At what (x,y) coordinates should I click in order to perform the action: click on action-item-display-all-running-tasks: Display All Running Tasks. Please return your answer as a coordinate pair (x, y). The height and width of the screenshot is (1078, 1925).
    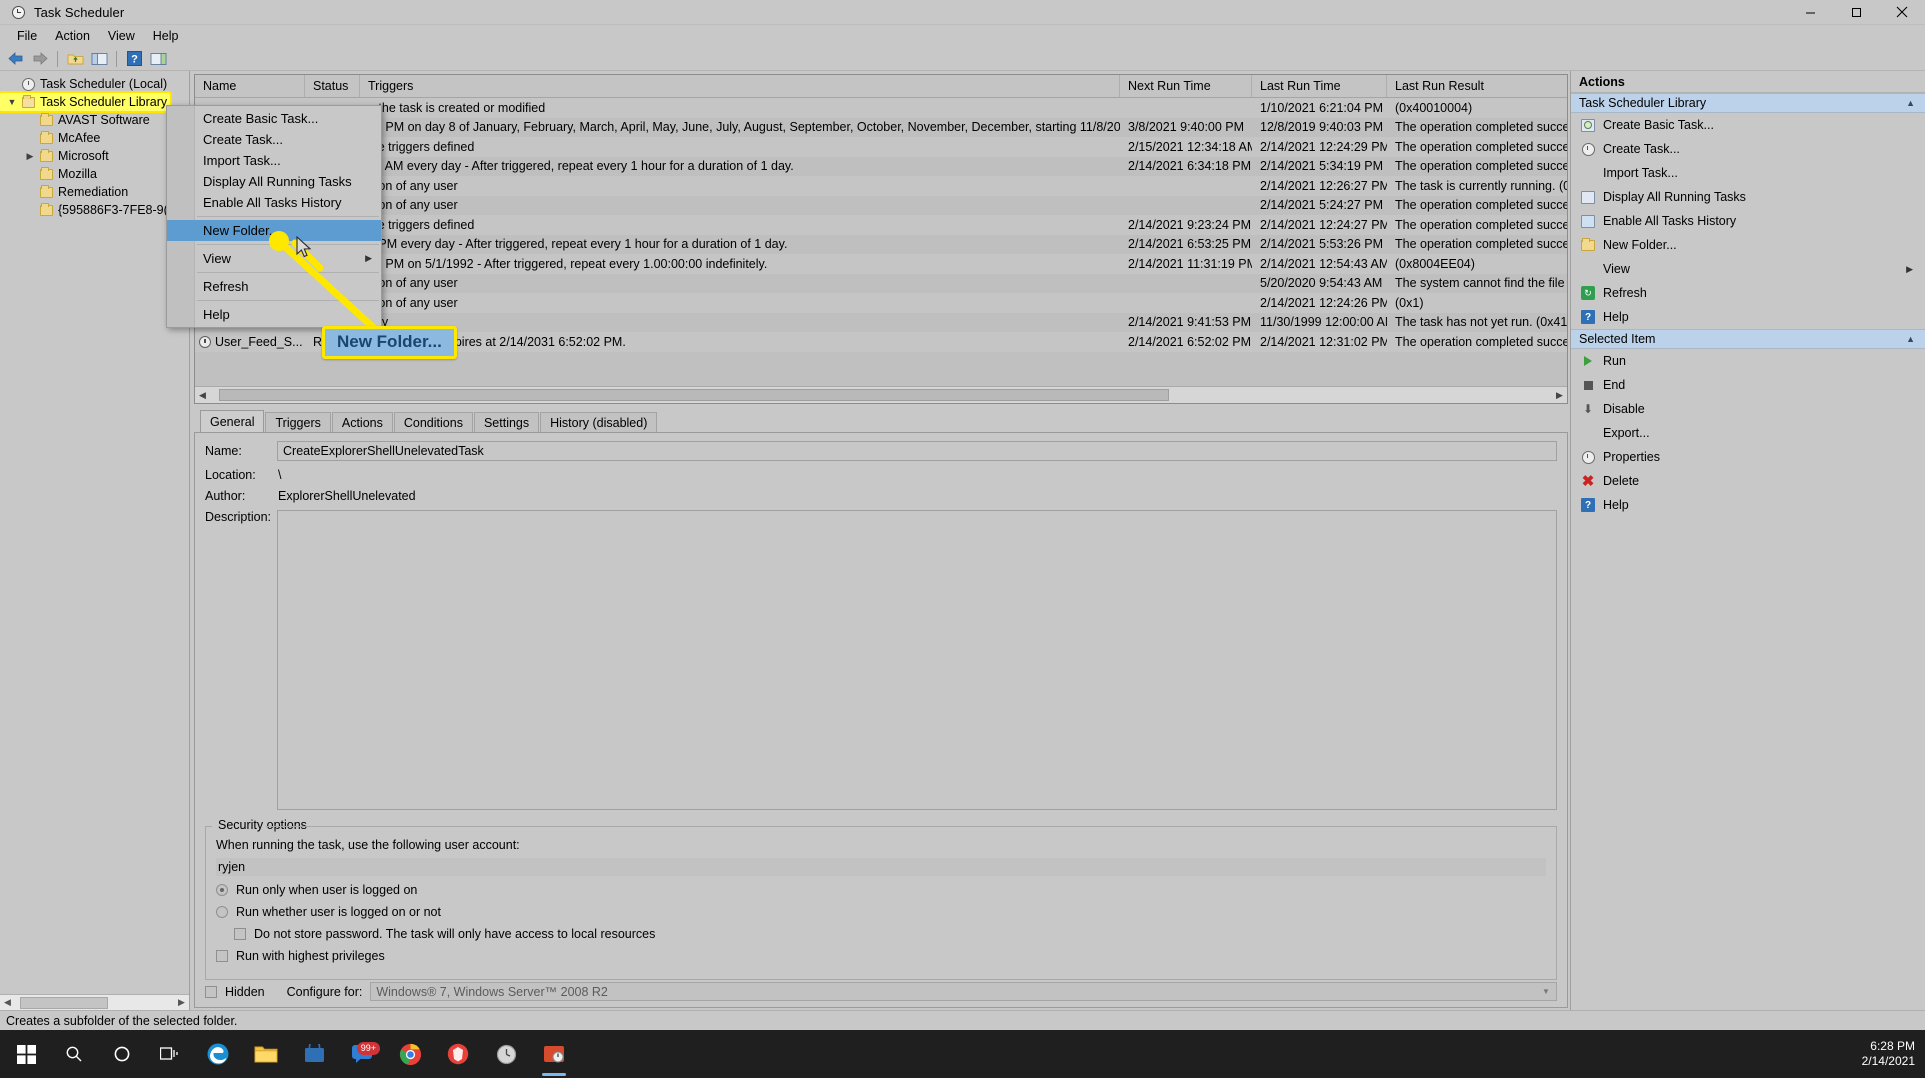
    Looking at the image, I should click on (1748, 197).